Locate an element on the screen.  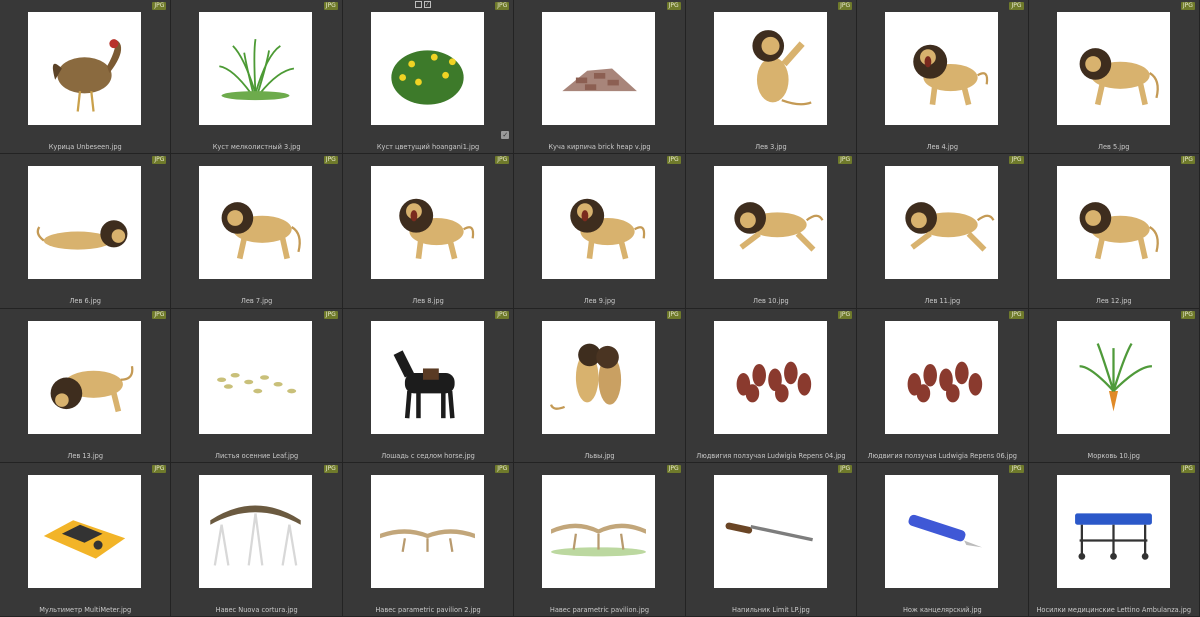
file-name-label: Лев 12.jpg is located at coordinates (1113, 301).